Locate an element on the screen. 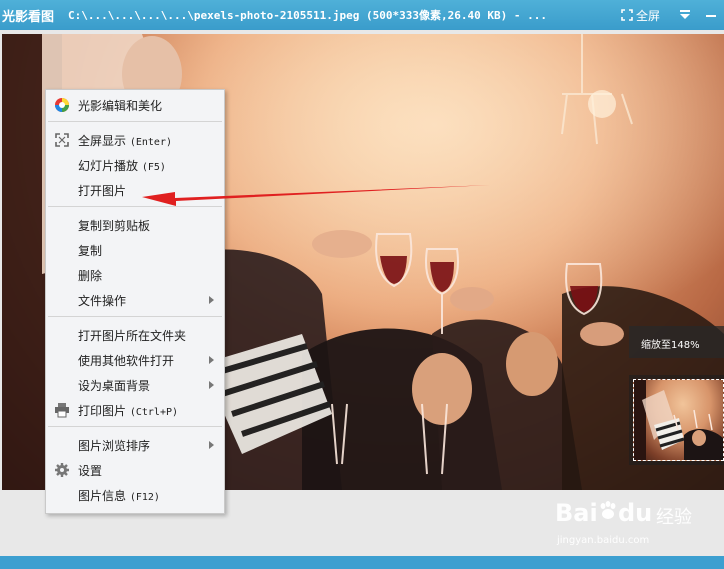  menu-item-copy-to-clipboard: 复制到剪贴板 is located at coordinates (135, 225).